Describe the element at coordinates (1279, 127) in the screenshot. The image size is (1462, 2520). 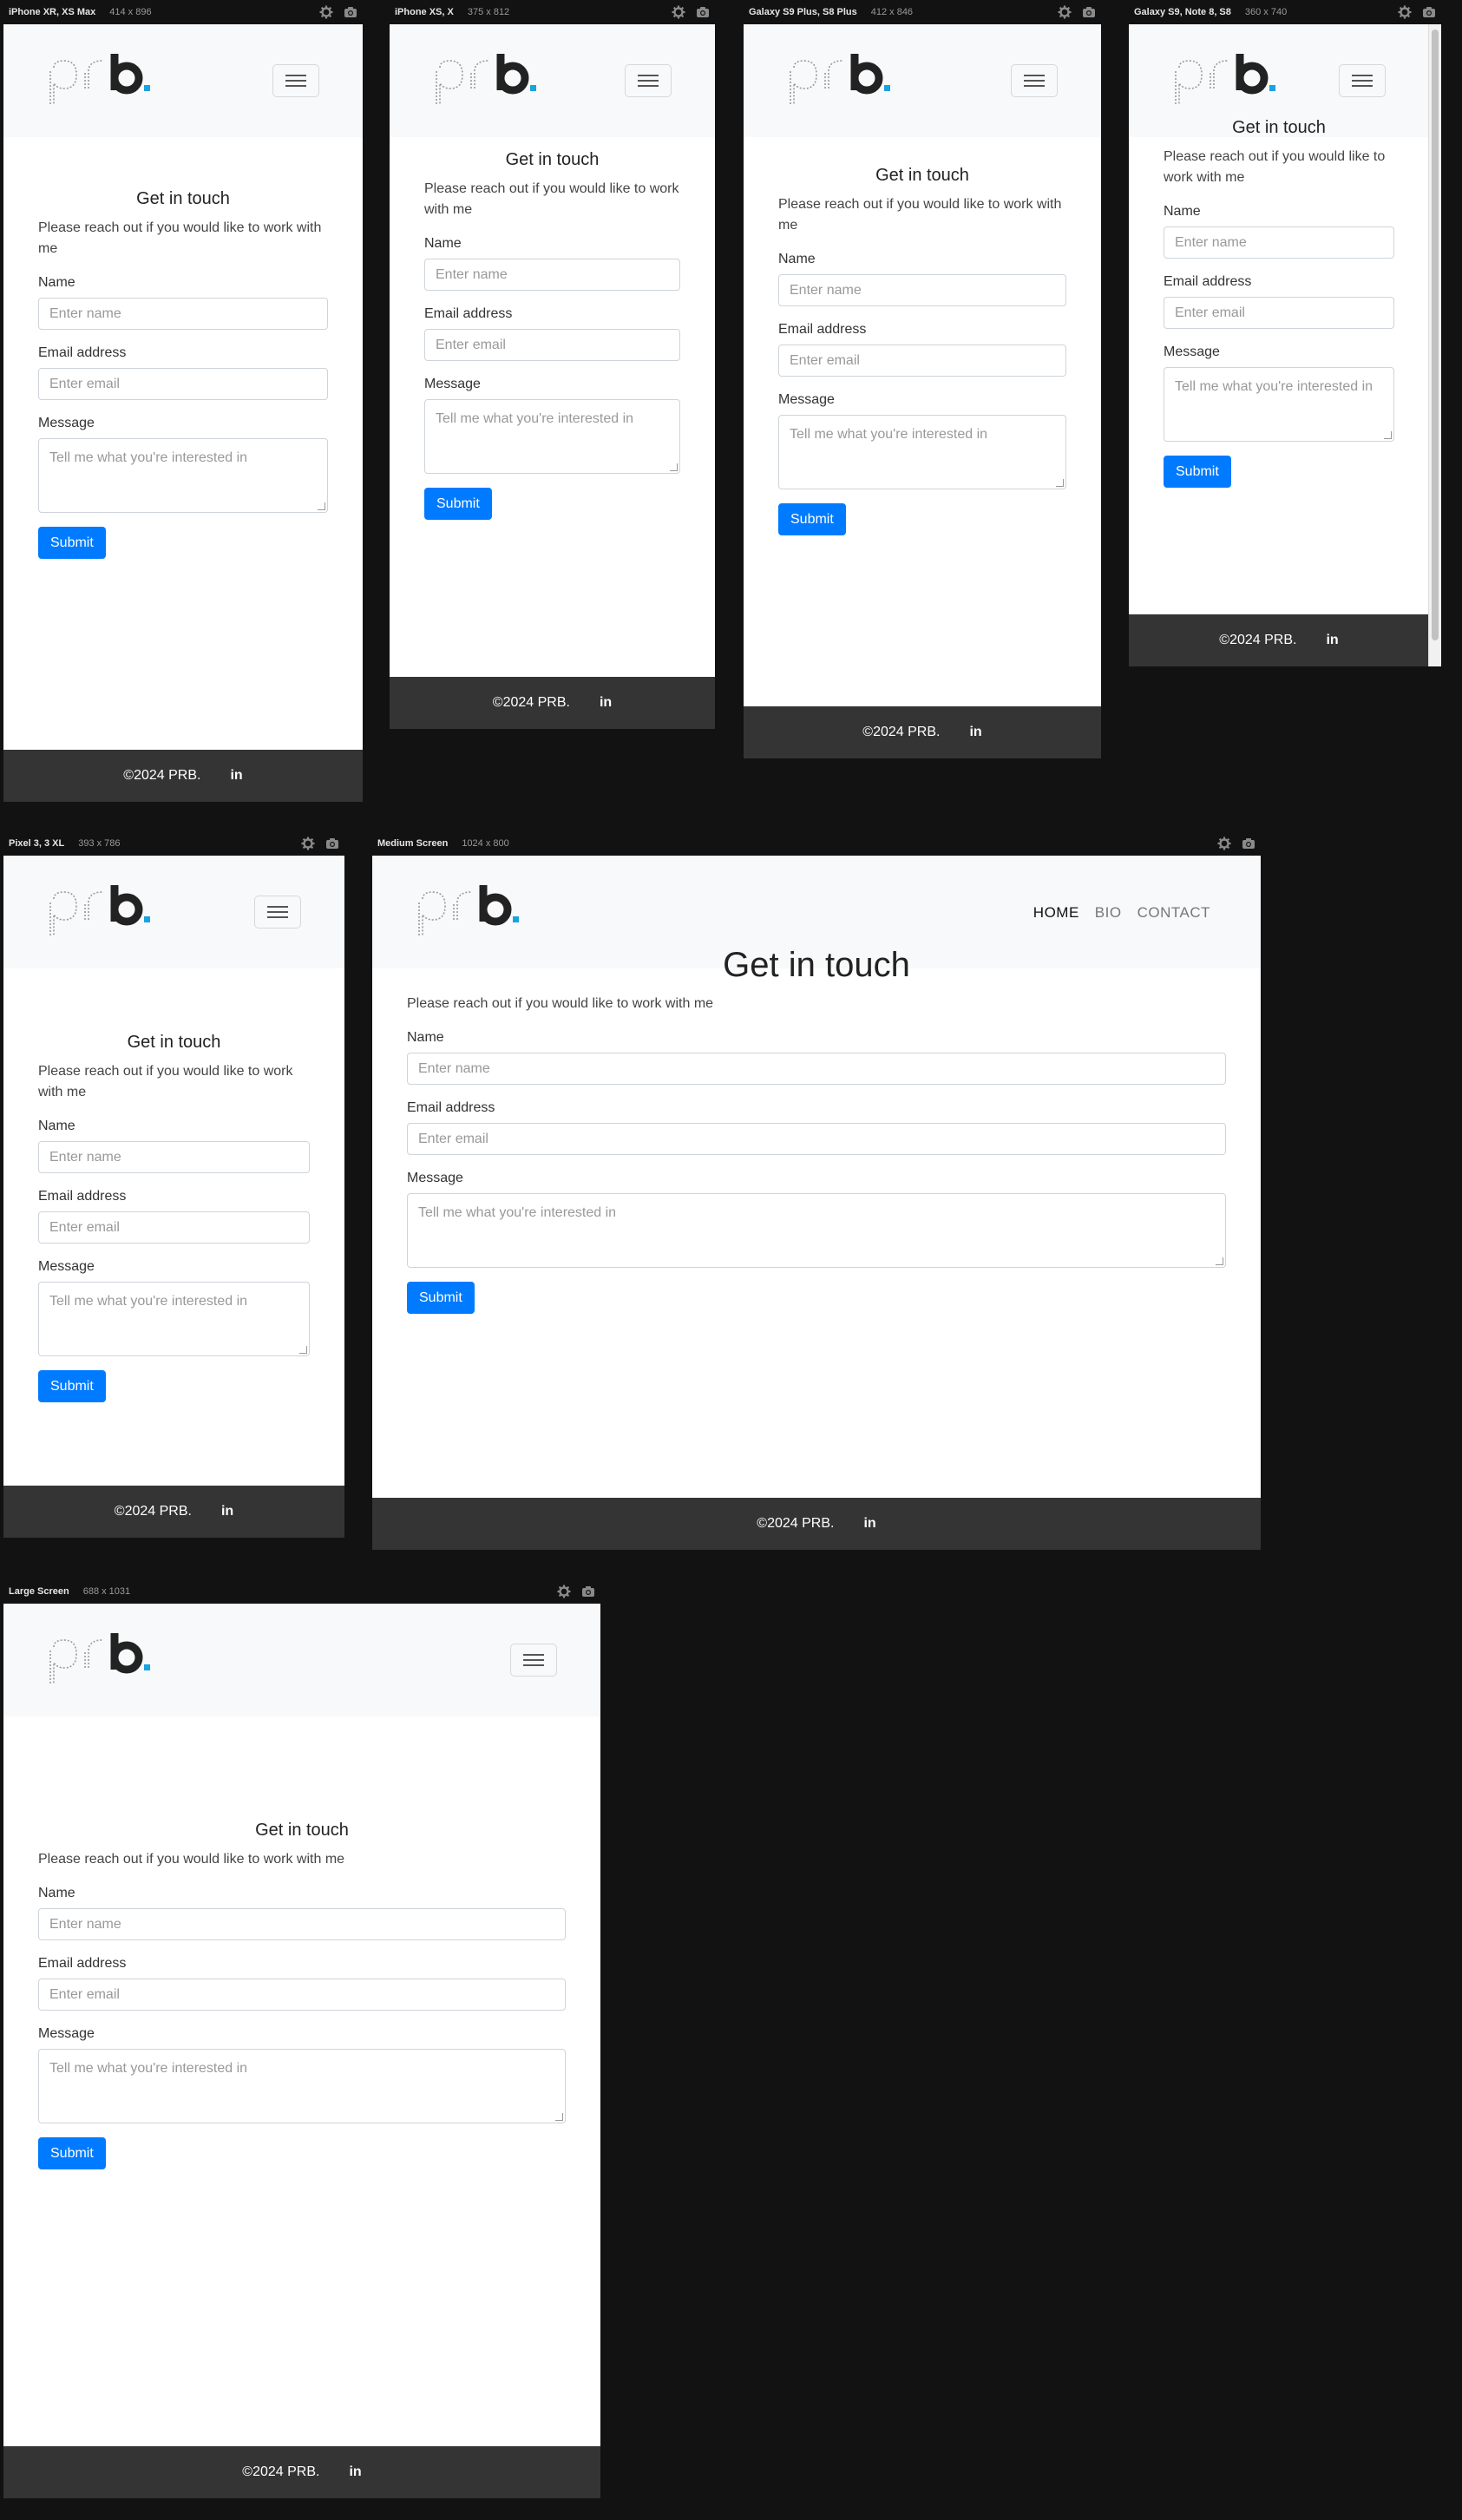
I see `page-title: Get in touch` at that location.